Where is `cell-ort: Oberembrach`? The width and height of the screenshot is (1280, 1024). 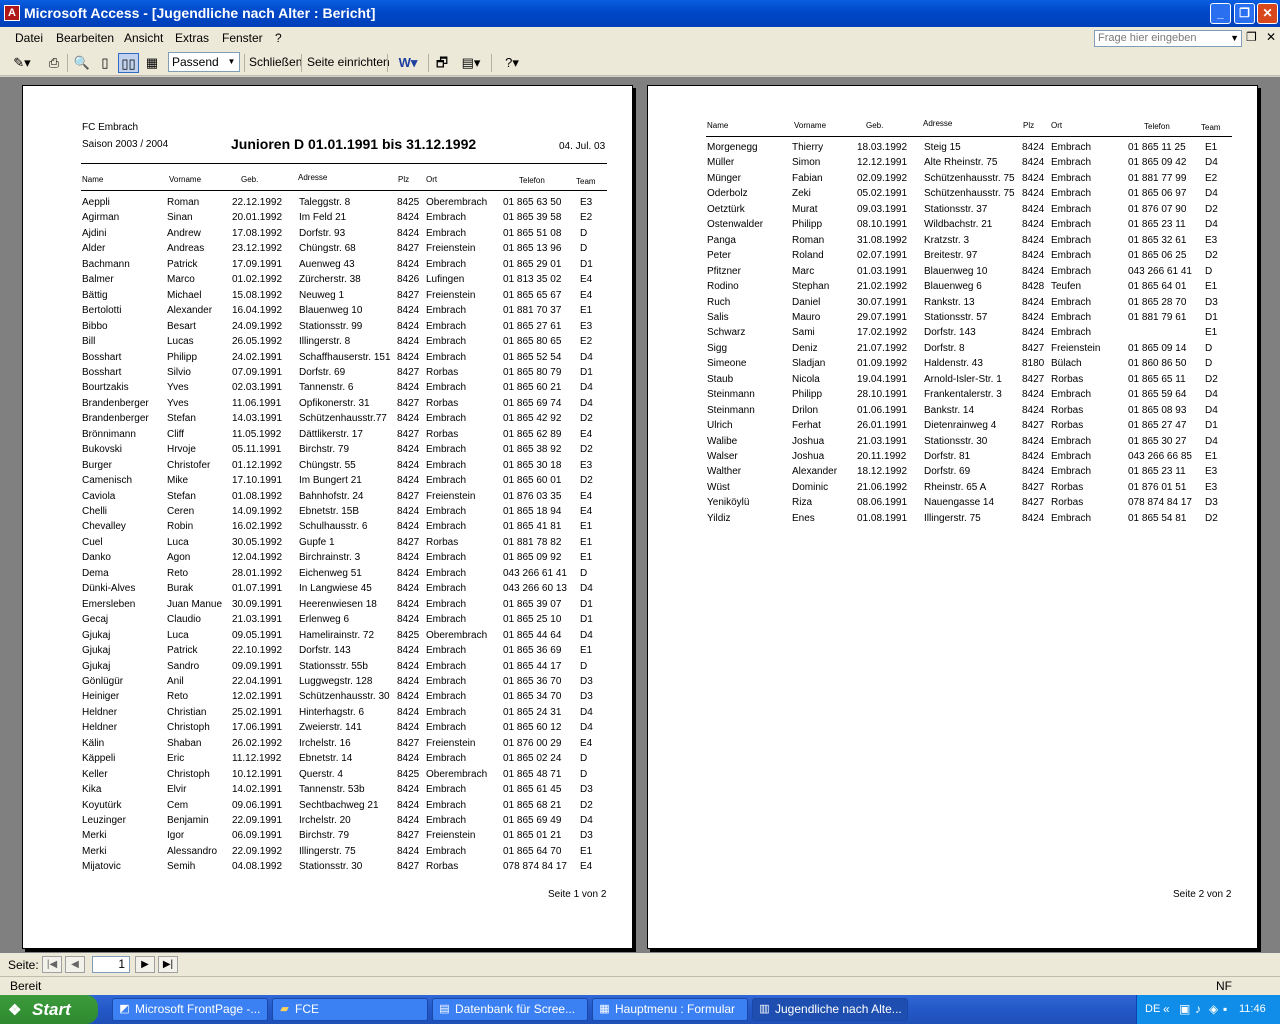 cell-ort: Oberembrach is located at coordinates (457, 202).